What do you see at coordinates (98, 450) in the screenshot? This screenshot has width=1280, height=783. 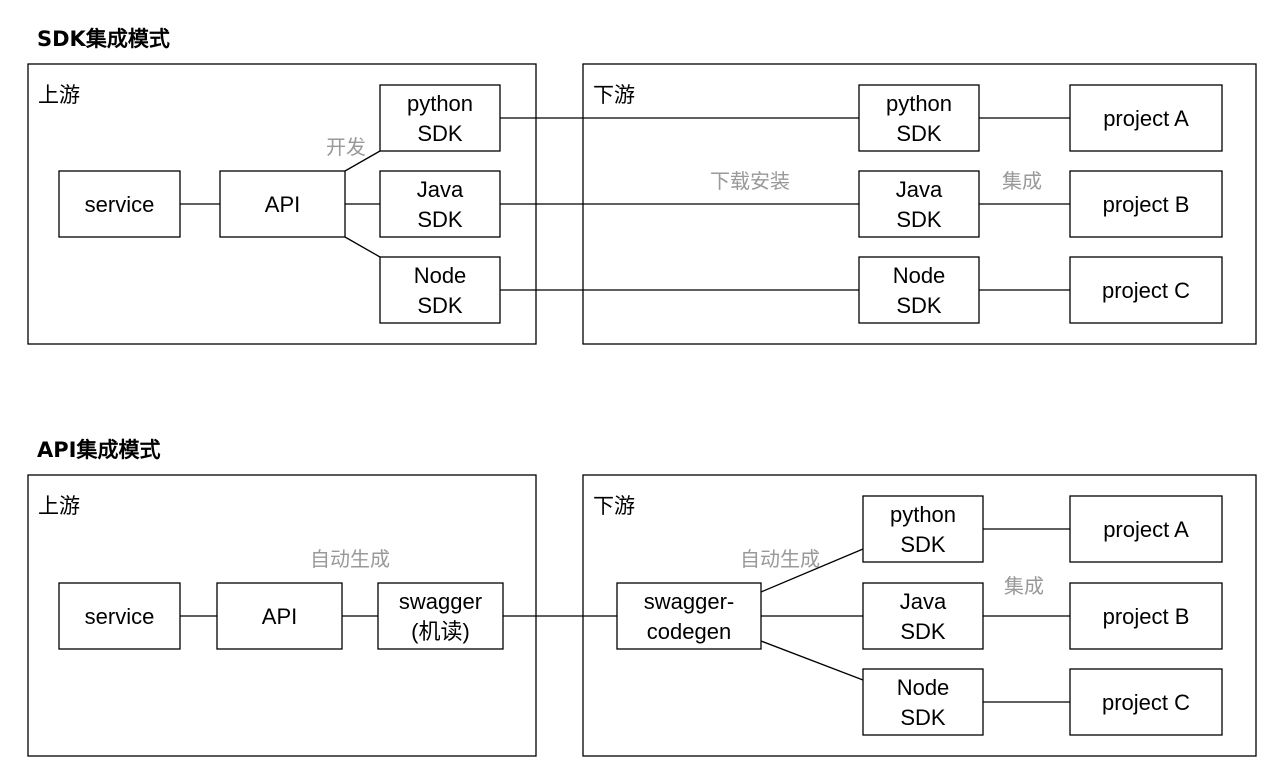 I see `section-title: API集成模式` at bounding box center [98, 450].